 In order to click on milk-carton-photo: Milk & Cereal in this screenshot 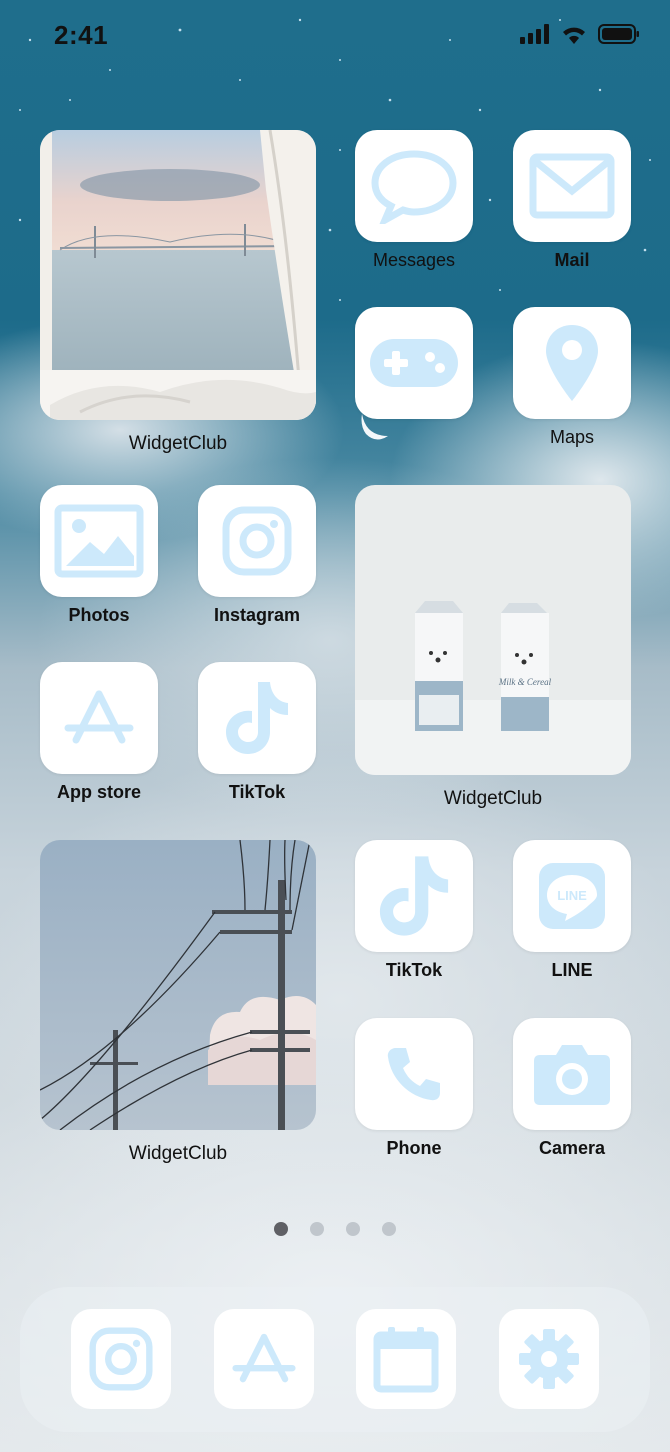, I will do `click(493, 630)`.